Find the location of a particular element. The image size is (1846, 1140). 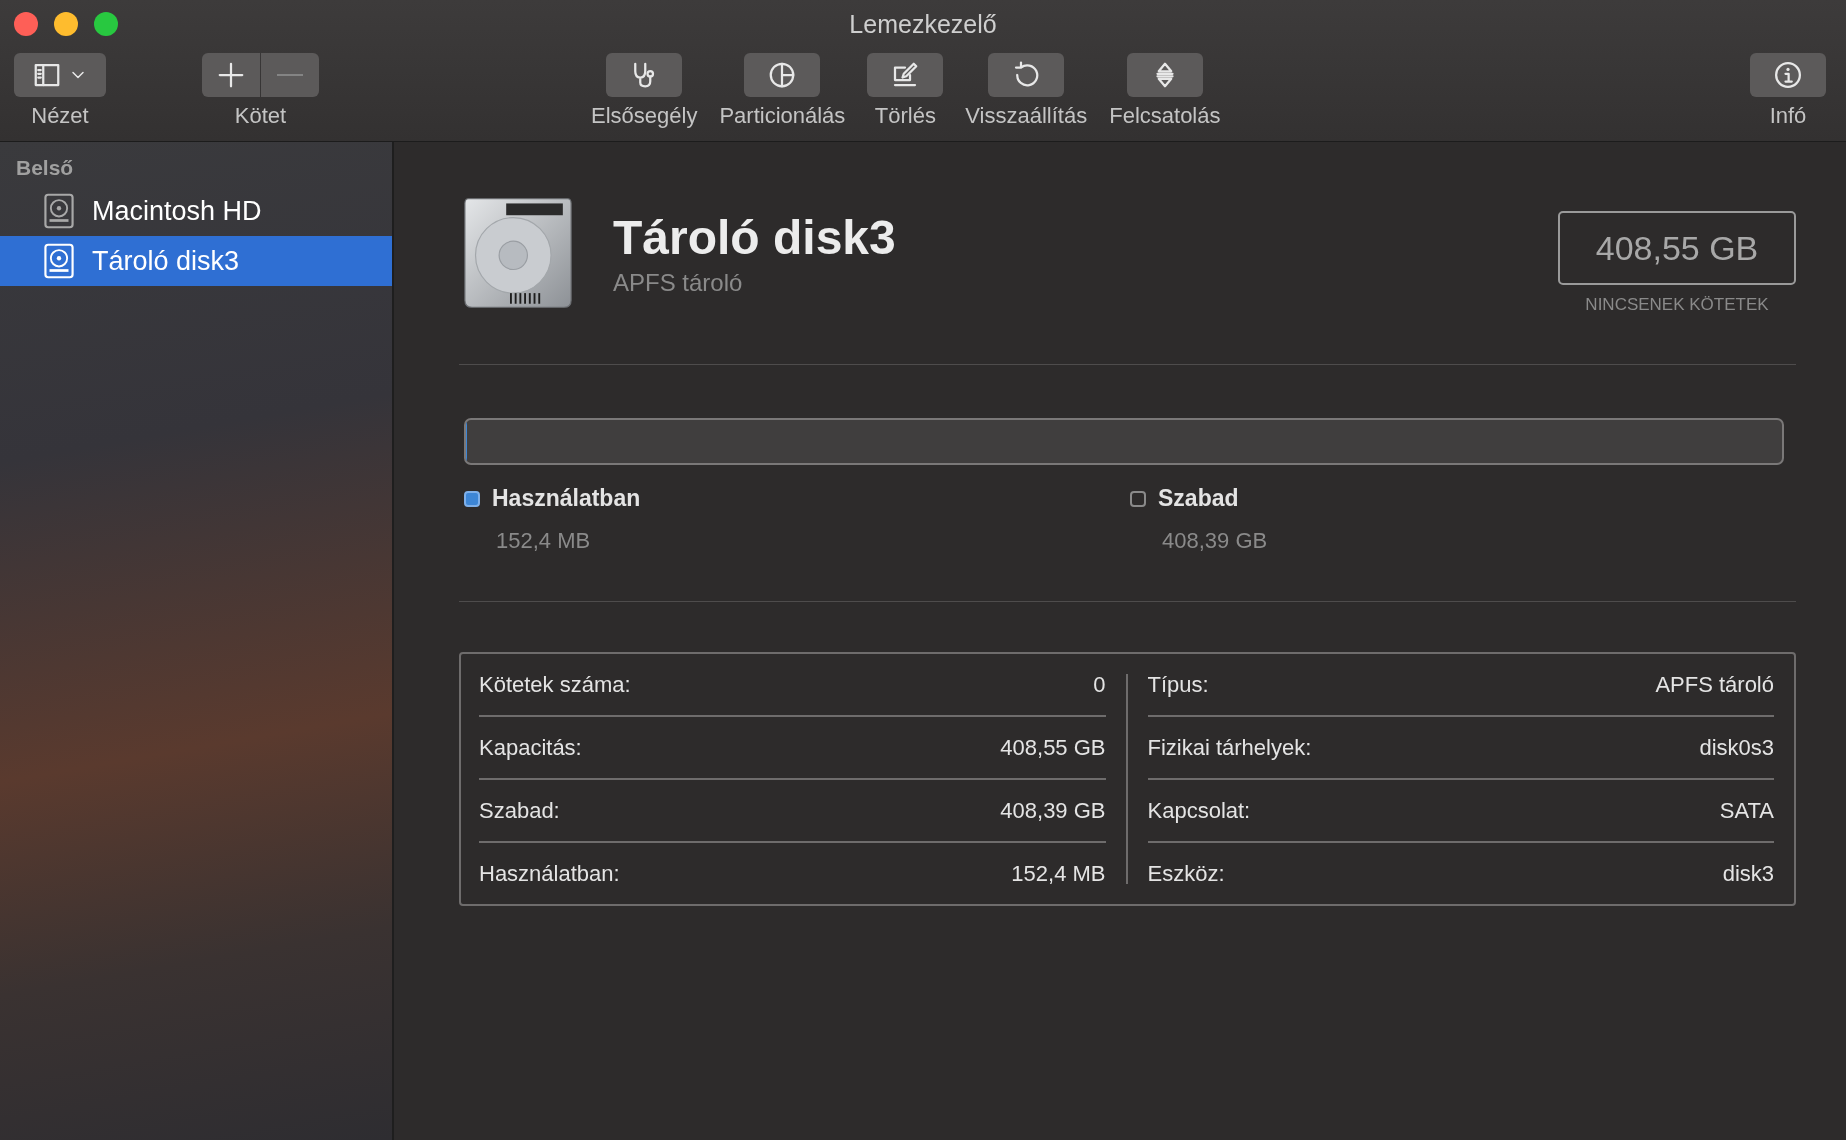

add-volume-button is located at coordinates (231, 75).